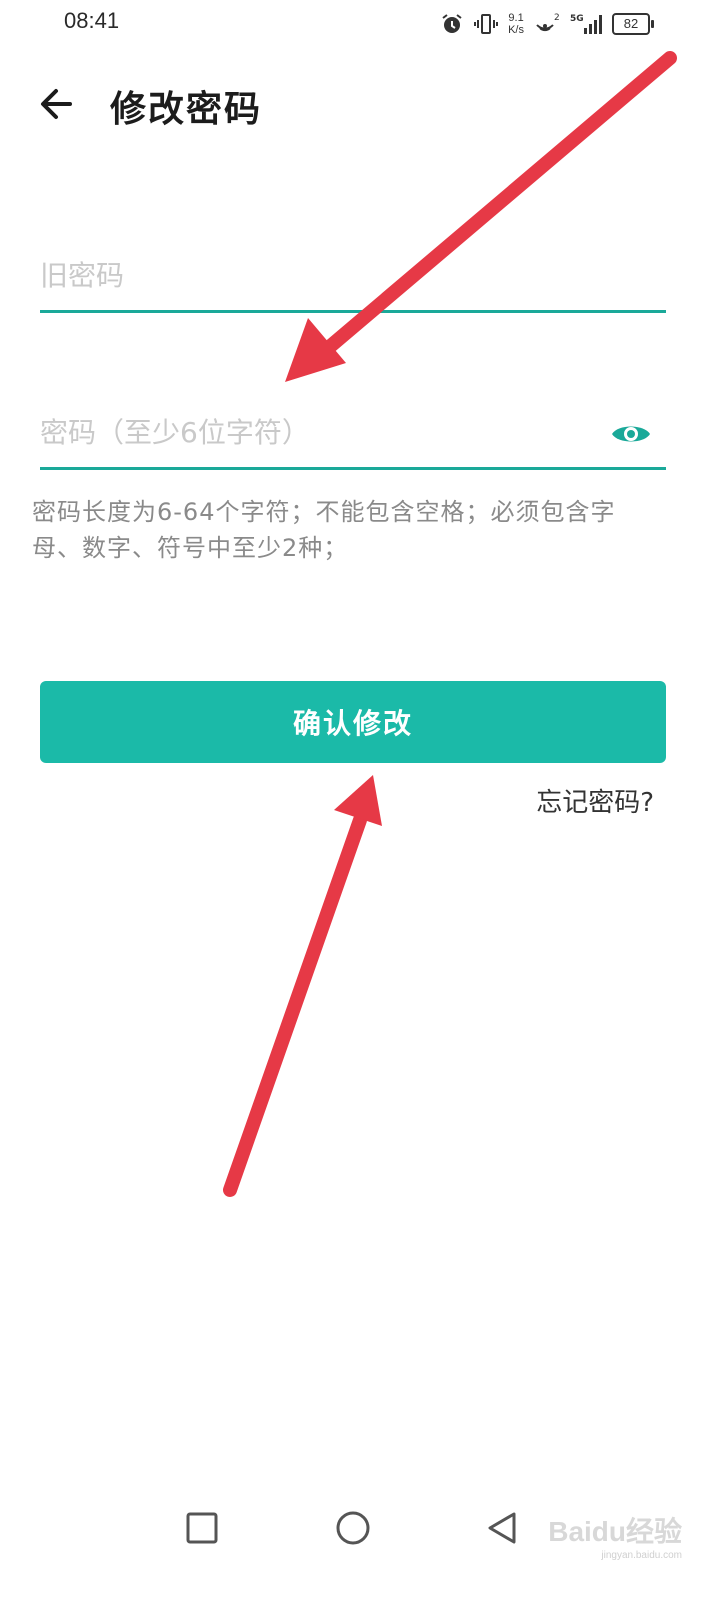 The image size is (720, 1600). Describe the element at coordinates (353, 722) in the screenshot. I see `confirm-change-button: 确认修改` at that location.